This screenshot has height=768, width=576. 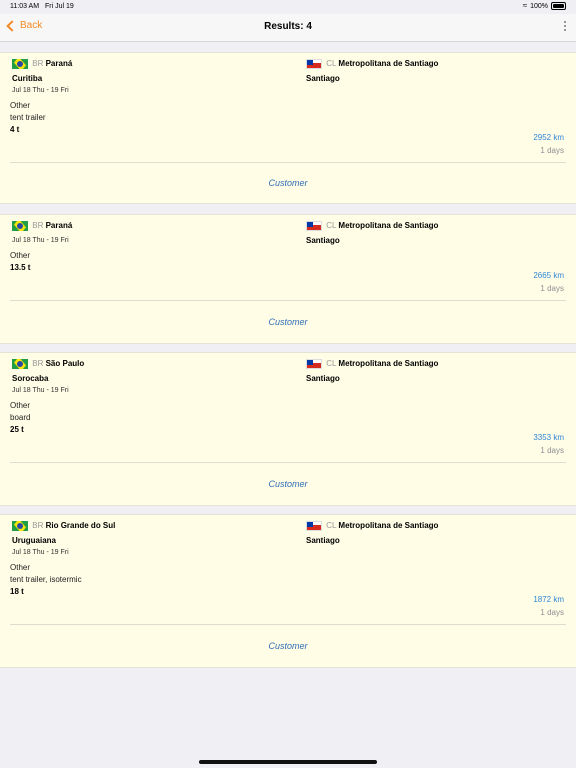 What do you see at coordinates (20, 417) in the screenshot?
I see `body-type: board` at bounding box center [20, 417].